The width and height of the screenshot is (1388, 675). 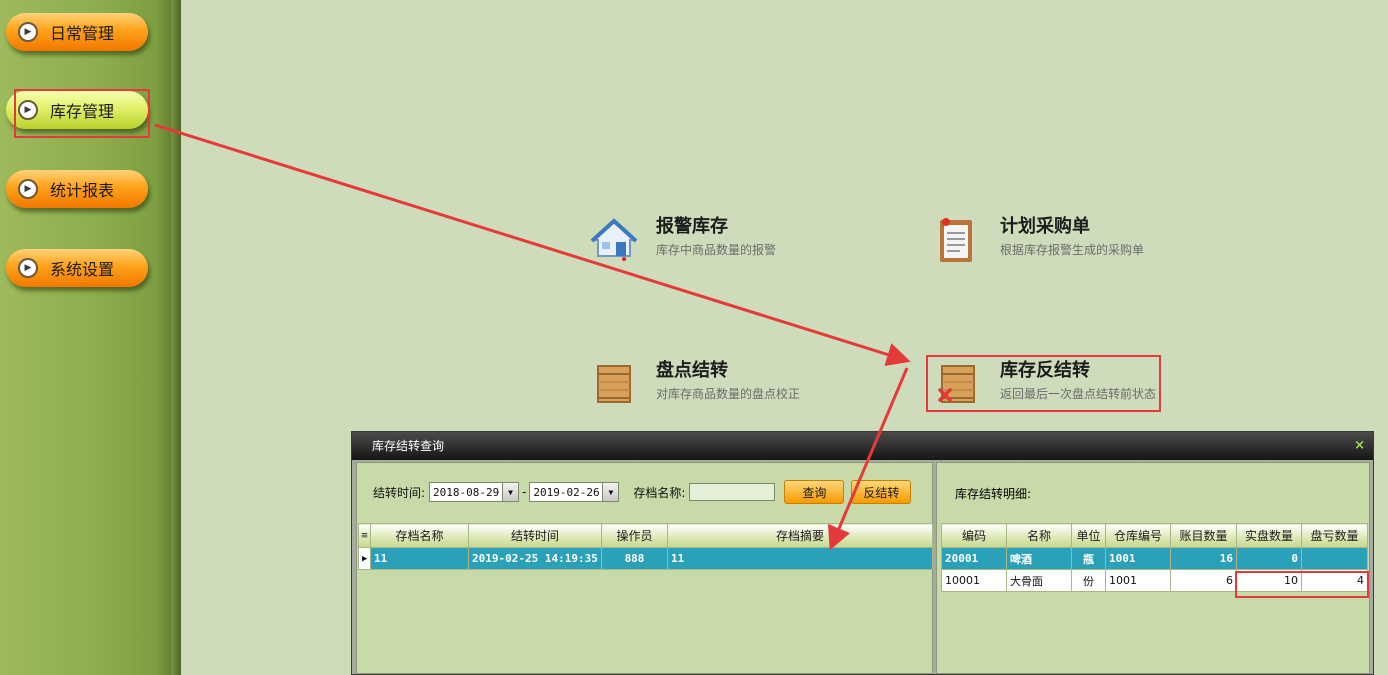 What do you see at coordinates (82, 33) in the screenshot?
I see `sidebar-item-label: 日常管理` at bounding box center [82, 33].